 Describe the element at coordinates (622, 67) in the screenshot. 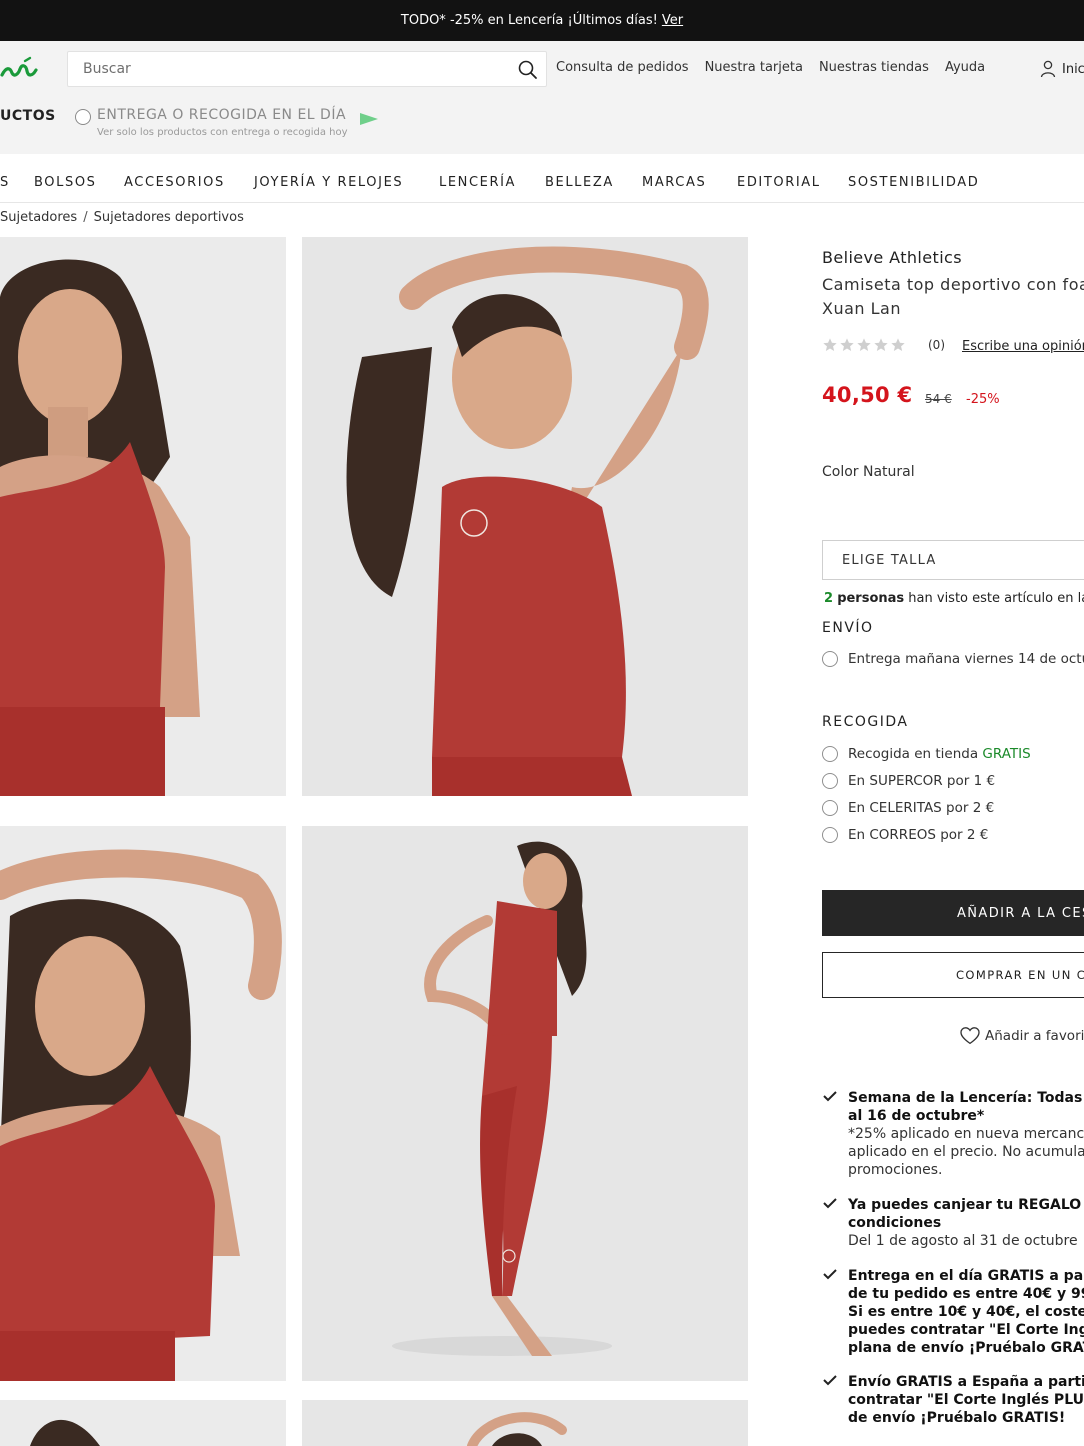

I see `link-order-status: Consulta de pedidos` at that location.